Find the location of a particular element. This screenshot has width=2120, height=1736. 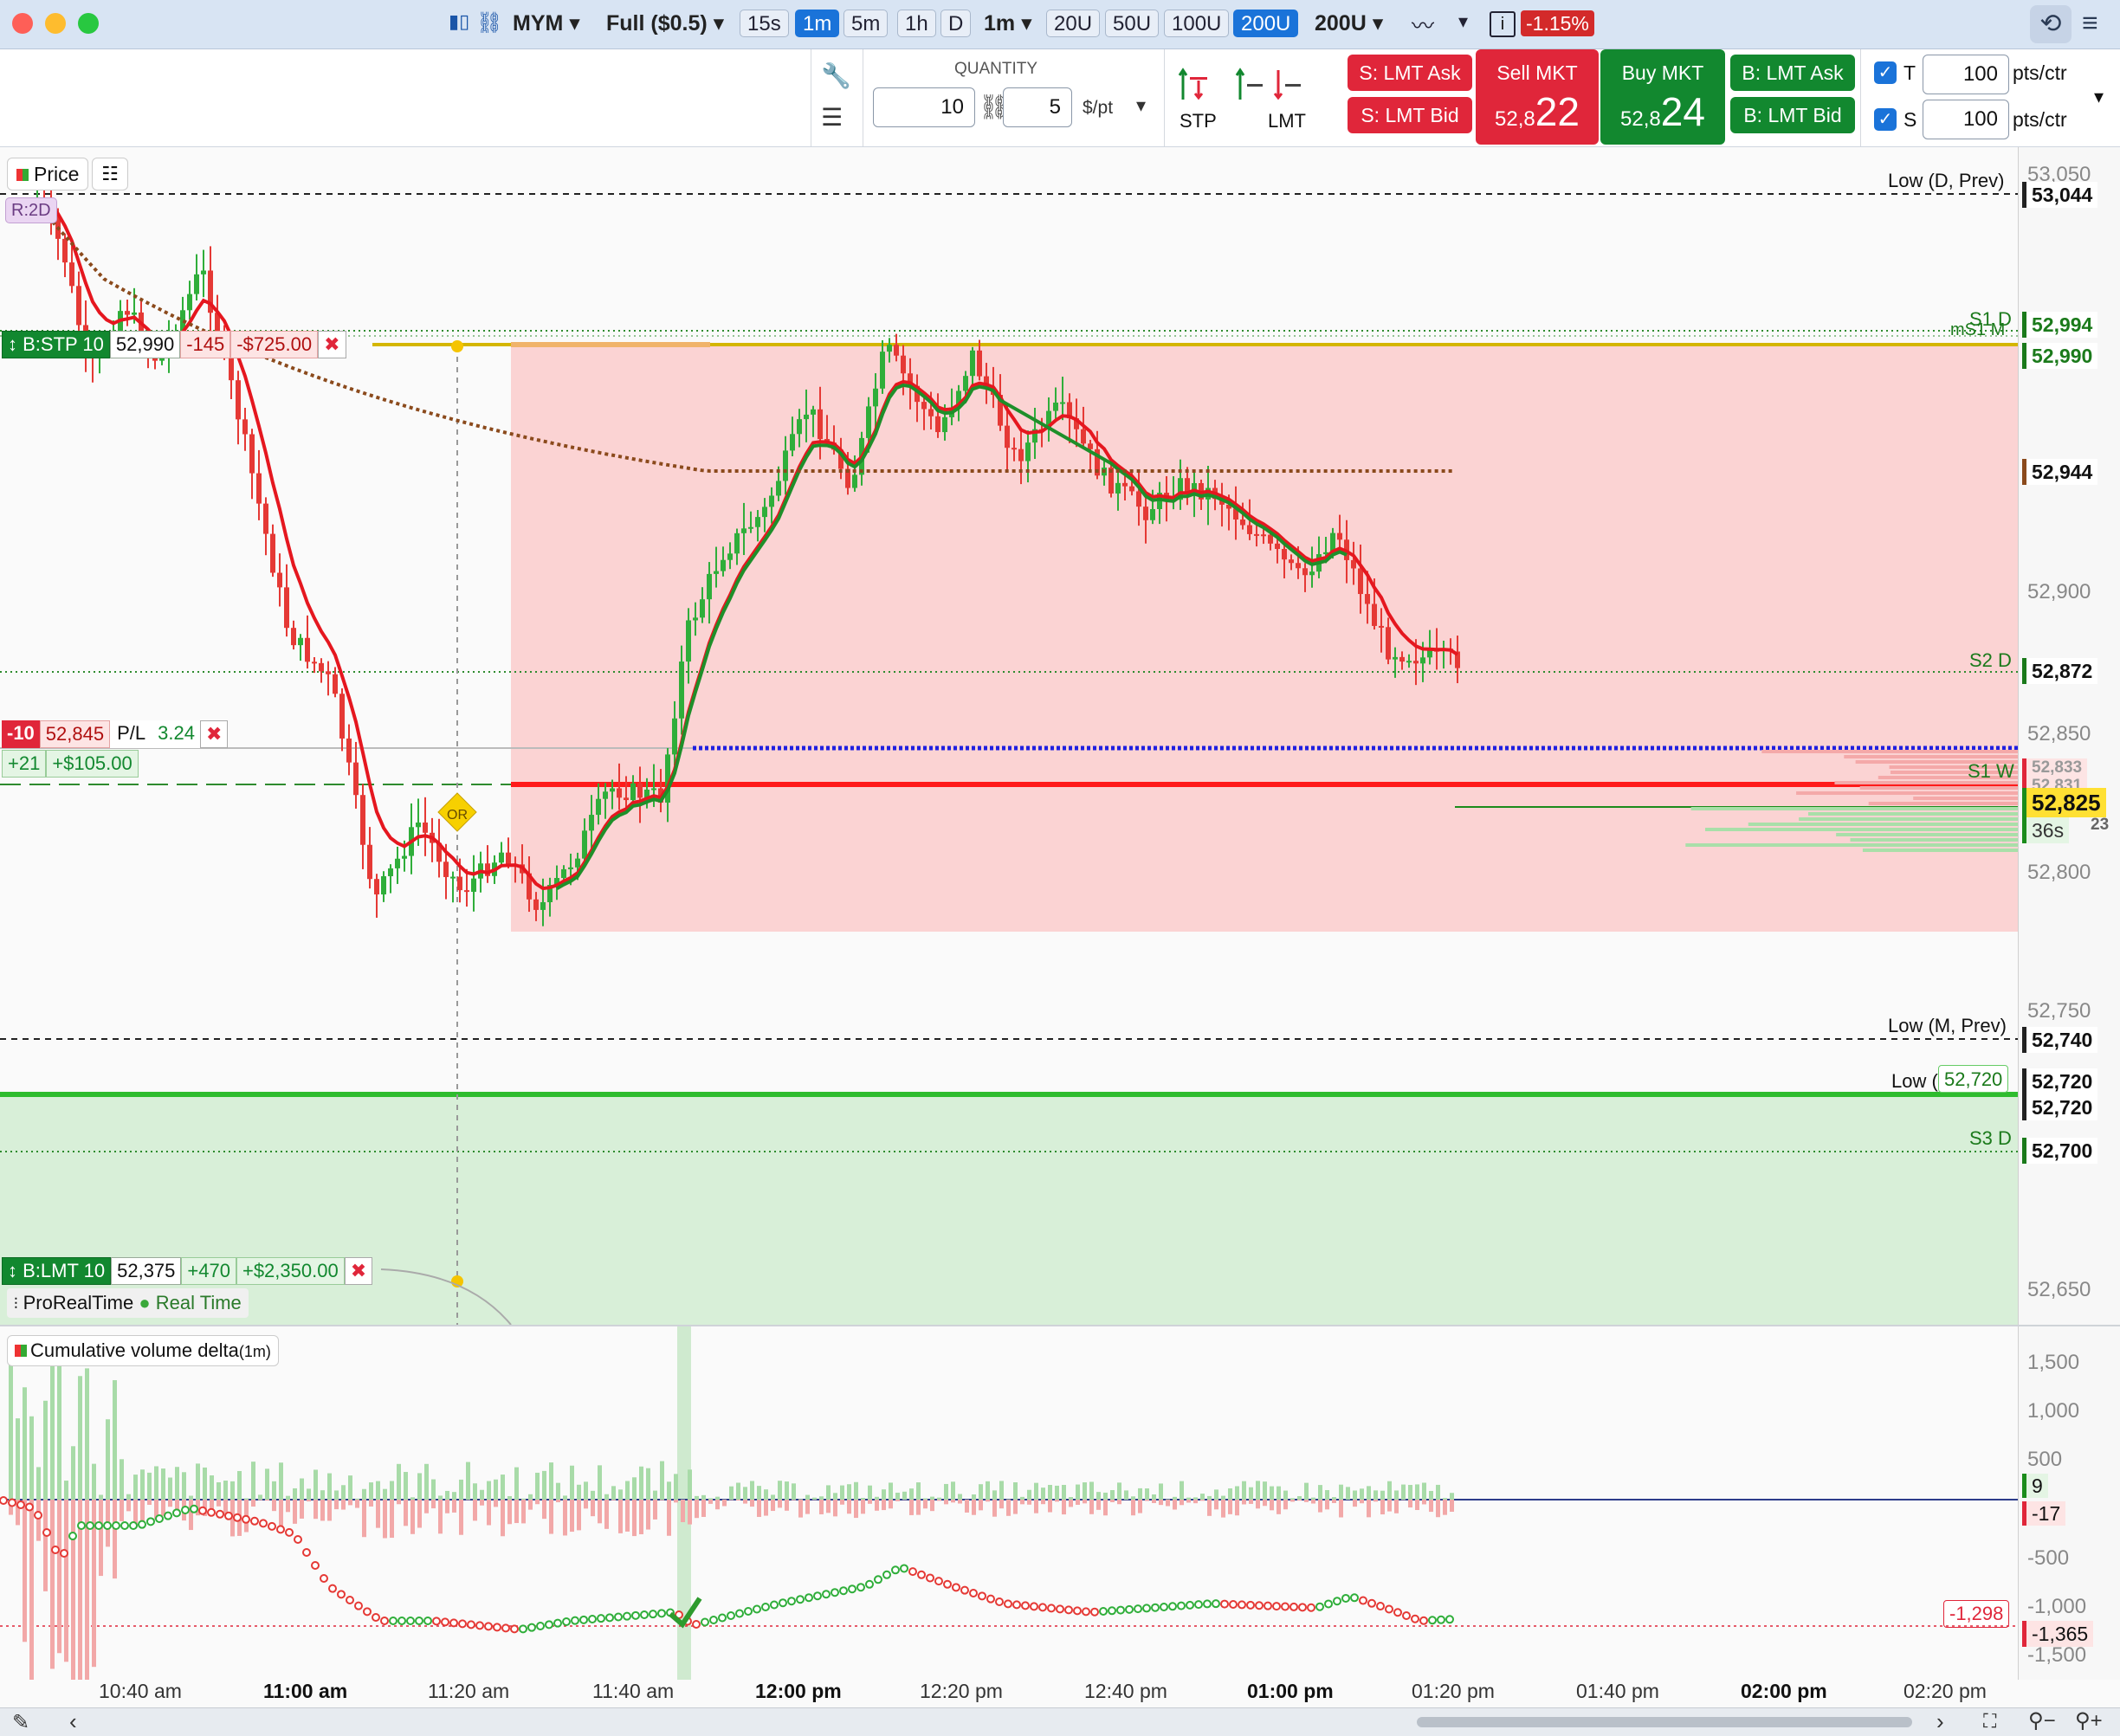

stop-checkbox: ✓ is located at coordinates (1885, 119).